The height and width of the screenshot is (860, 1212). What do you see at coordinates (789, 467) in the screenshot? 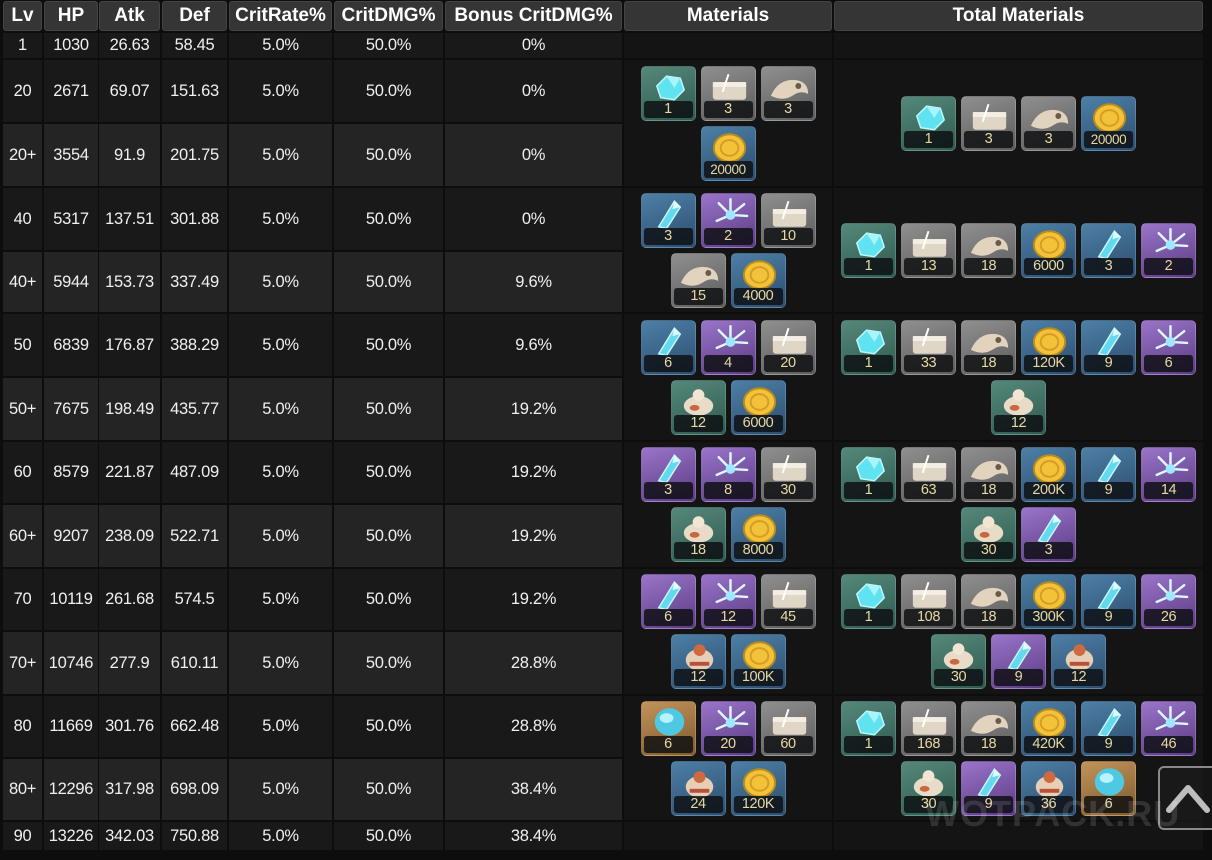
I see `metal-scrap-icon` at bounding box center [789, 467].